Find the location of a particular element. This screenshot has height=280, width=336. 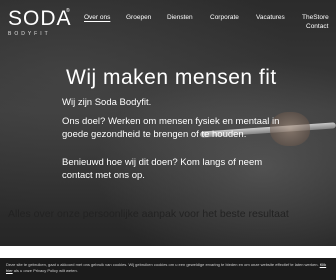

nav-item-thestore: TheStore is located at coordinates (315, 17).